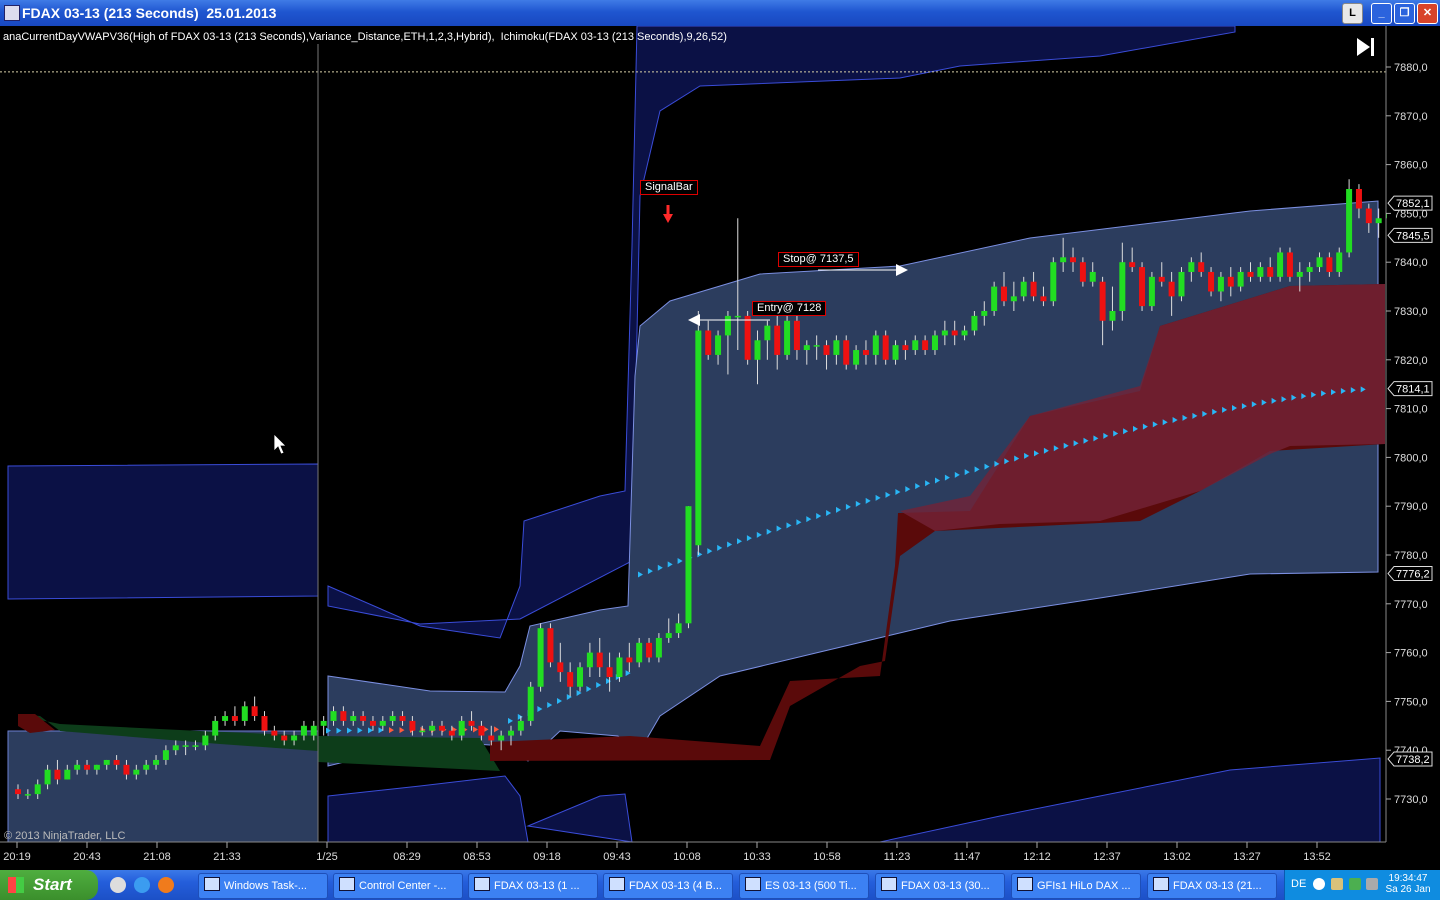 The width and height of the screenshot is (1440, 900). I want to click on price-tick-label: 7810,0, so click(1411, 410).